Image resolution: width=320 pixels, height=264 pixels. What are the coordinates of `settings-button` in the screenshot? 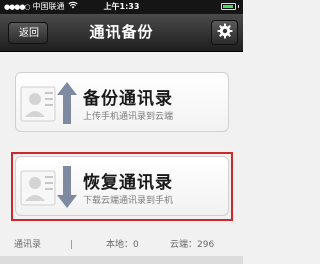 It's located at (224, 32).